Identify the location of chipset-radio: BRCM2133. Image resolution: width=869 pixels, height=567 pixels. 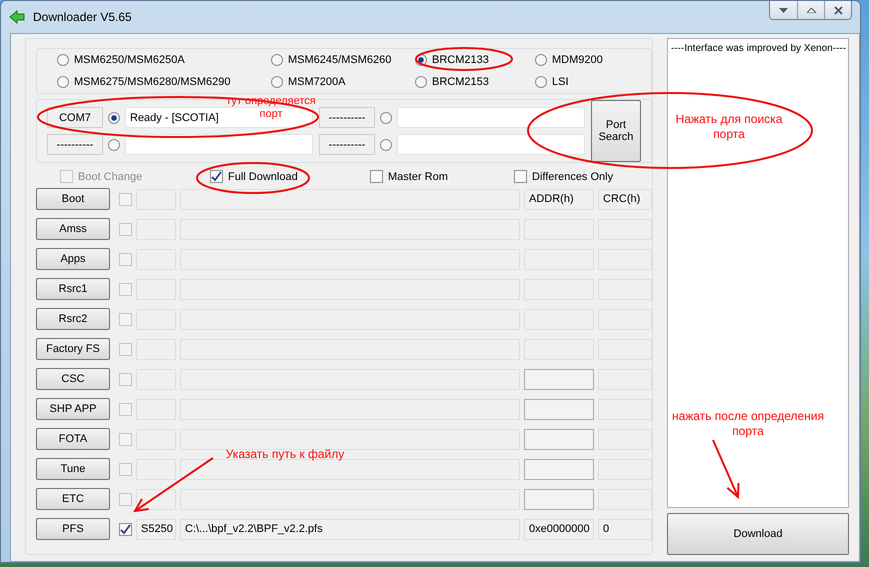
(475, 60).